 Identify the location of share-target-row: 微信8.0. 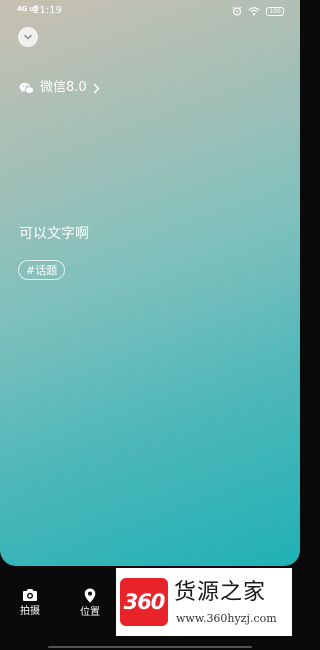
(59, 88).